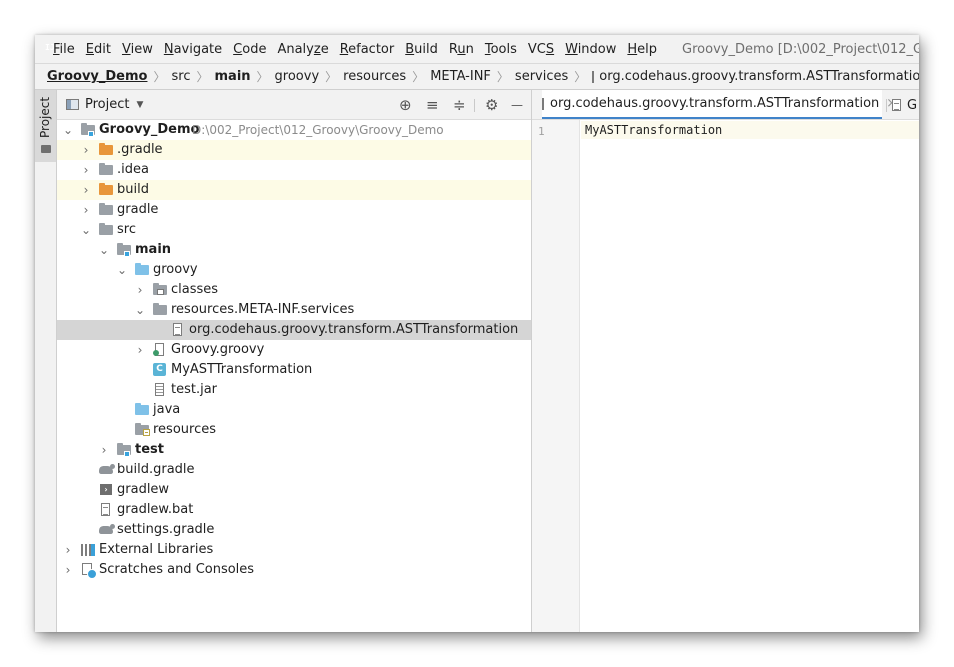 This screenshot has height=667, width=954. I want to click on tree-row-dot-gradle: › .gradle, so click(294, 150).